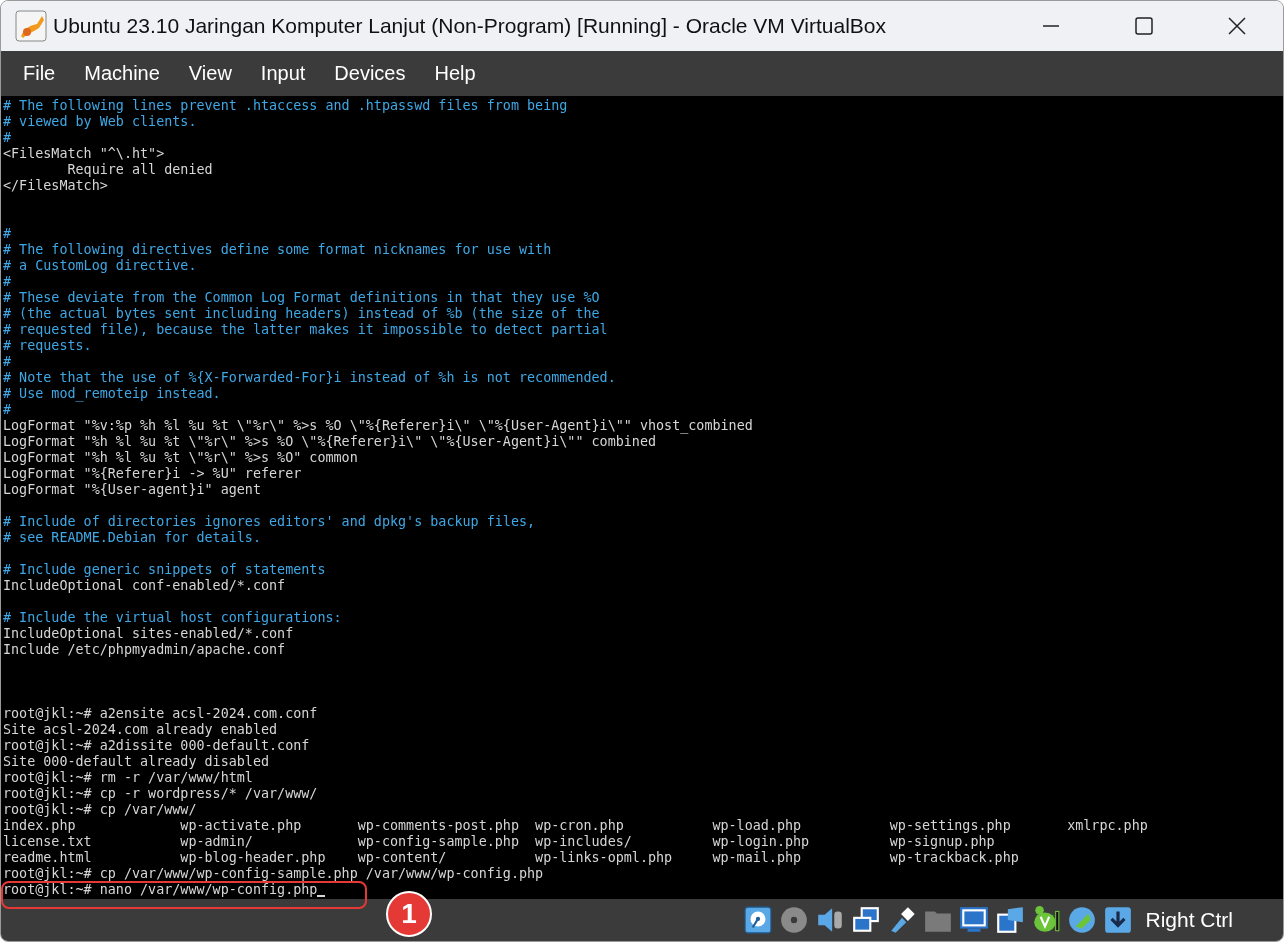 The image size is (1284, 942). What do you see at coordinates (370, 73) in the screenshot?
I see `menu-item: Devices` at bounding box center [370, 73].